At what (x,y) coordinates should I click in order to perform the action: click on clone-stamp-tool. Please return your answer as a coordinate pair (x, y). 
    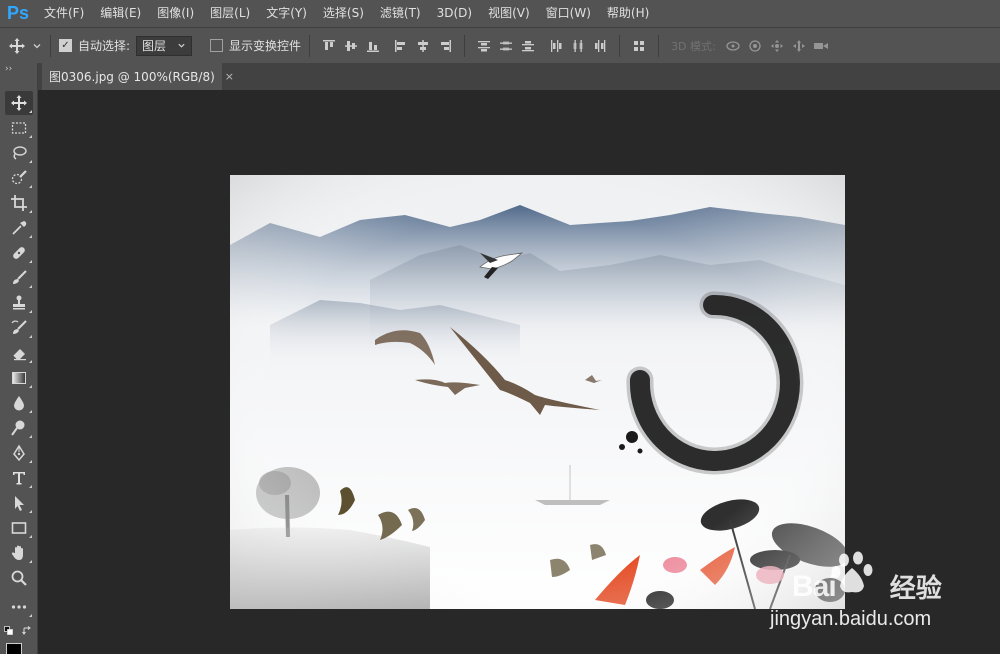
    Looking at the image, I should click on (19, 303).